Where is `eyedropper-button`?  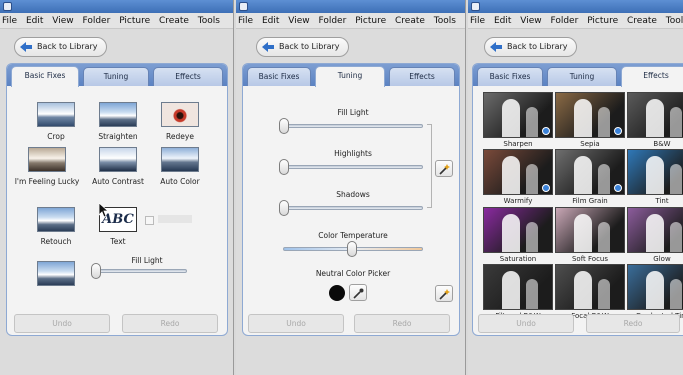
eyedropper-button is located at coordinates (358, 292).